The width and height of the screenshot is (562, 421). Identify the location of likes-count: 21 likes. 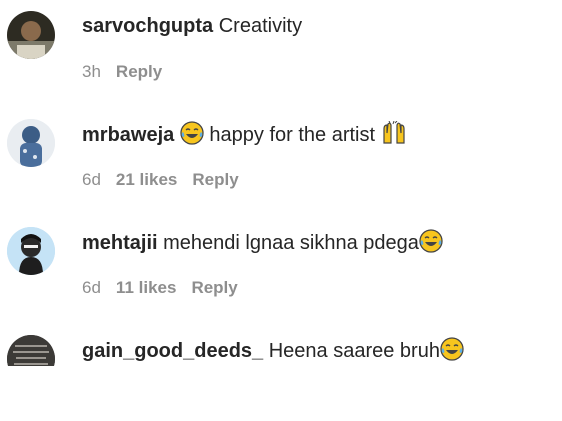
(146, 179).